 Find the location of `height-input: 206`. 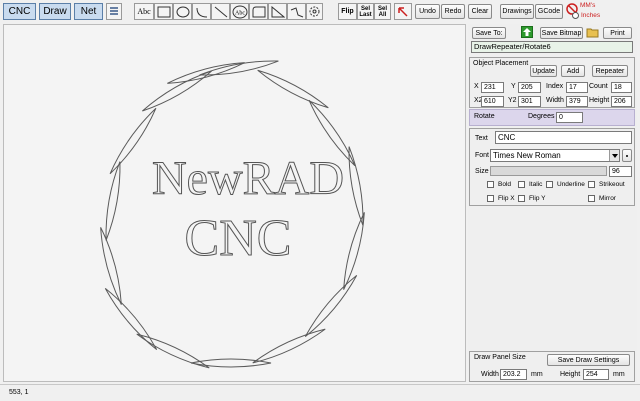

height-input: 206 is located at coordinates (621, 101).